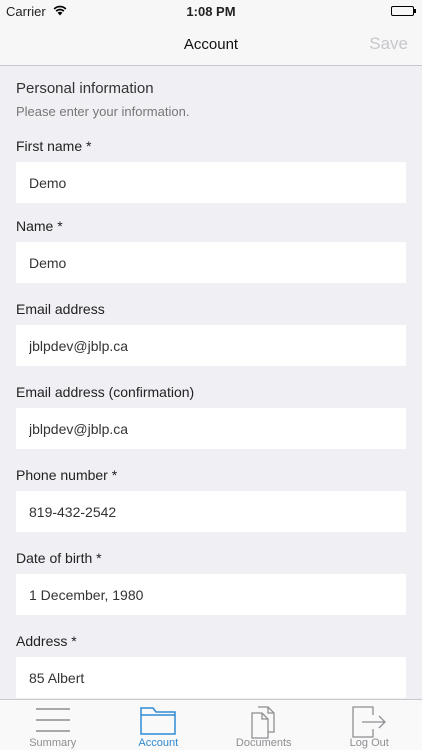 The height and width of the screenshot is (750, 422). I want to click on tab-summary: Summary, so click(53, 725).